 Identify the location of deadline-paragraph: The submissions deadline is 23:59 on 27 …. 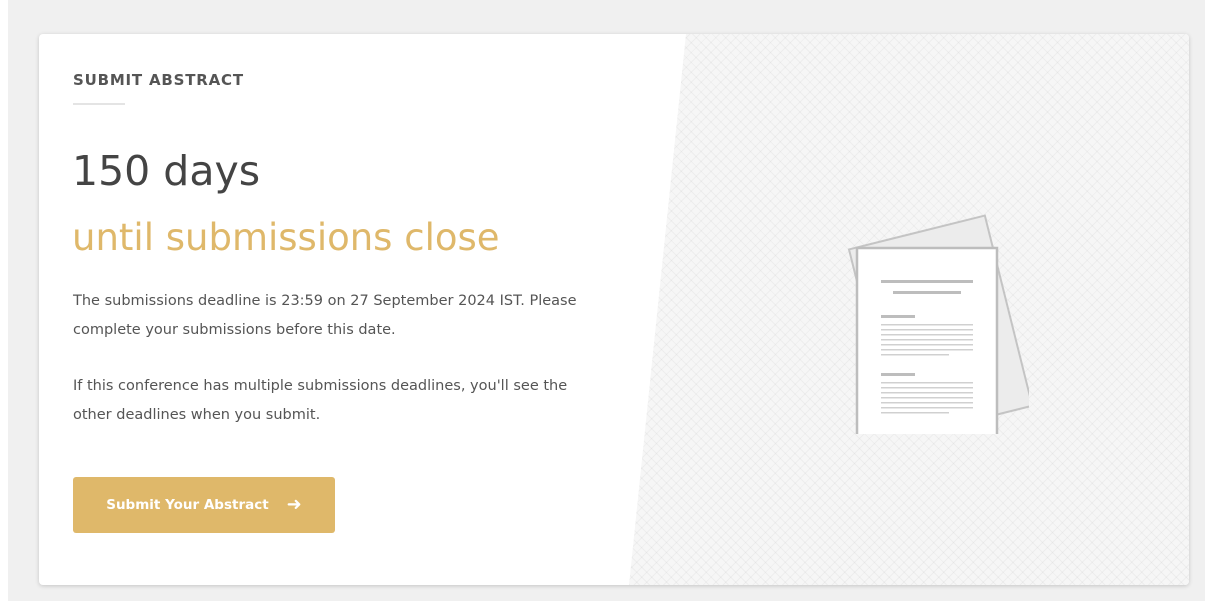
(325, 315).